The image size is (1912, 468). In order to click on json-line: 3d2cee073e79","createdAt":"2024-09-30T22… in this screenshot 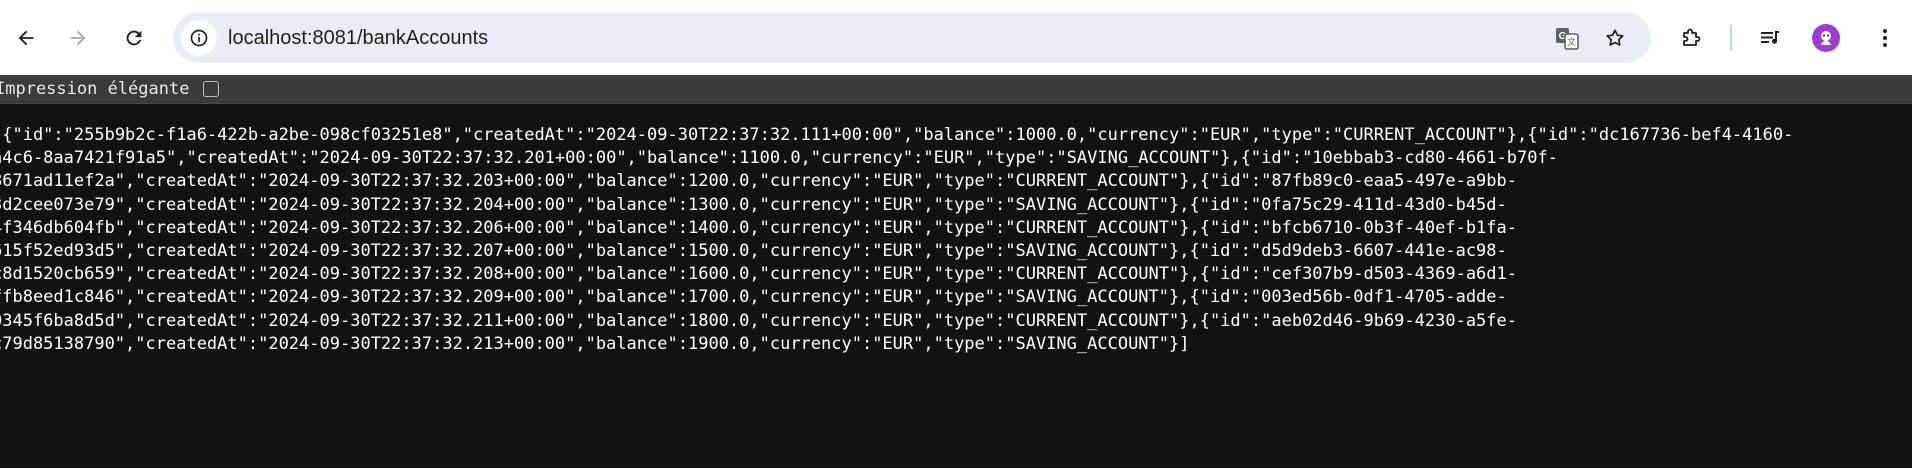, I will do `click(753, 204)`.